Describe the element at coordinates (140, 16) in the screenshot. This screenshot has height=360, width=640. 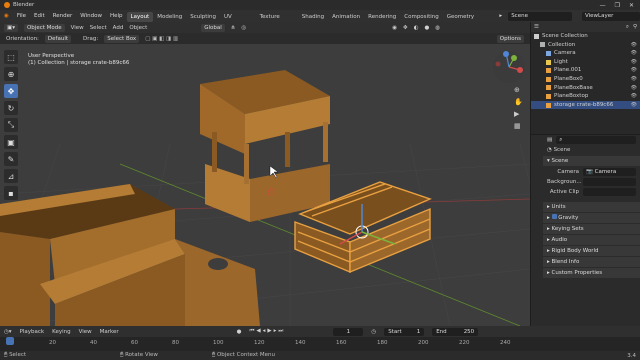
I see `tab-layout: Layout` at that location.